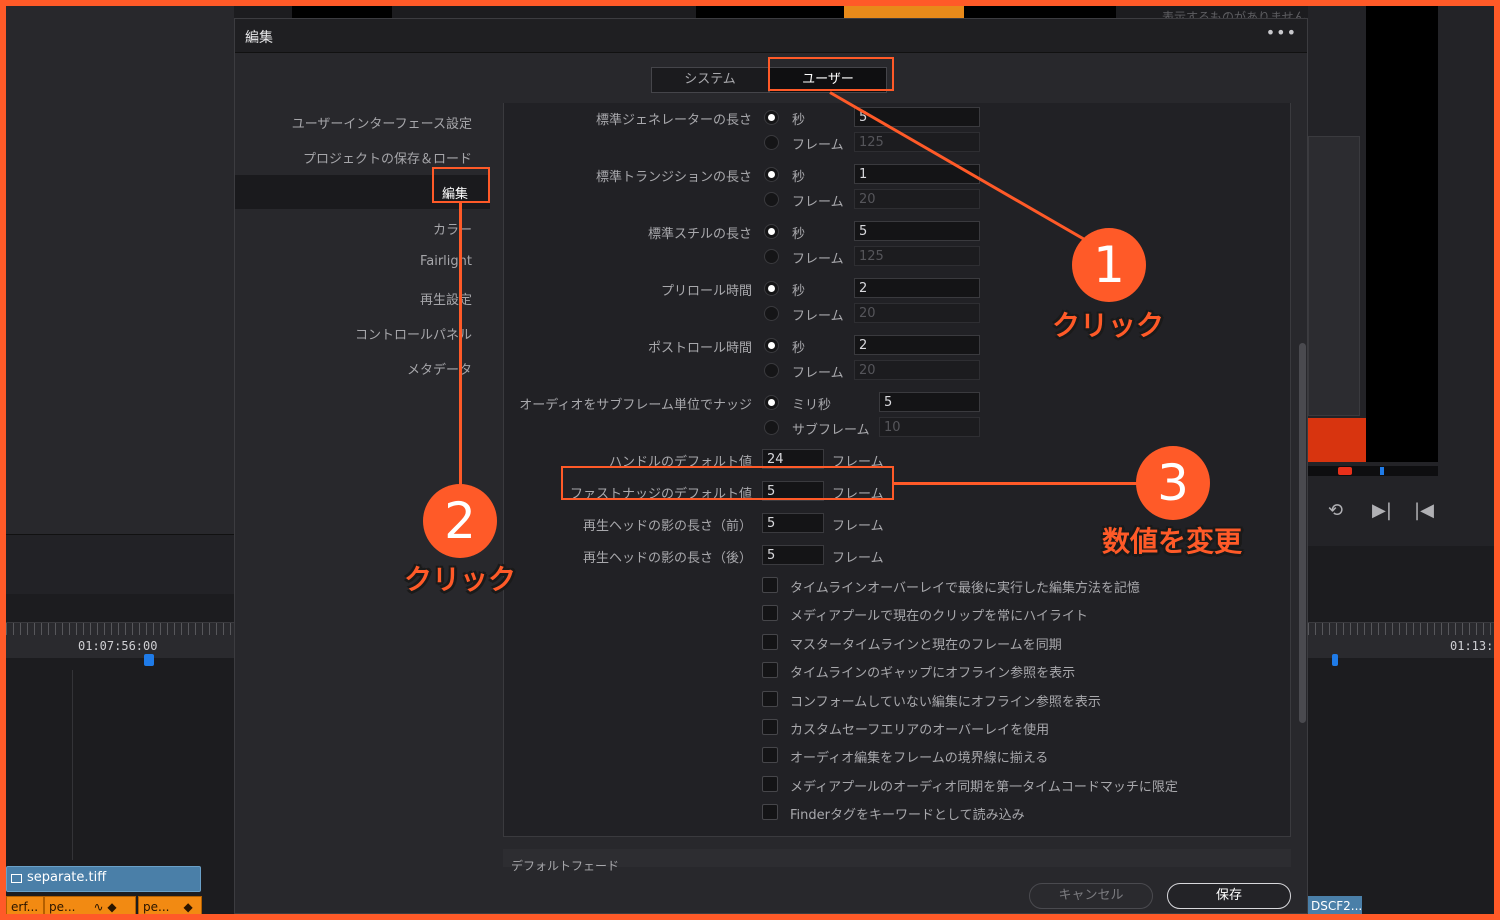  What do you see at coordinates (635, 405) in the screenshot?
I see `setting-label: オーディオをサブフレーム単位でナッジ` at bounding box center [635, 405].